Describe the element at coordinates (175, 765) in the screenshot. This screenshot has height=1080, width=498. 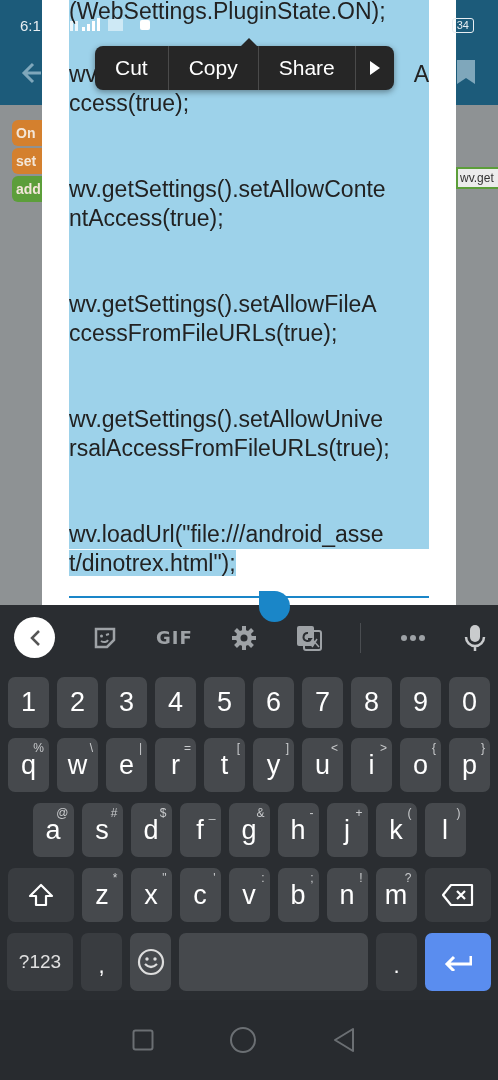
I see `key: r =` at that location.